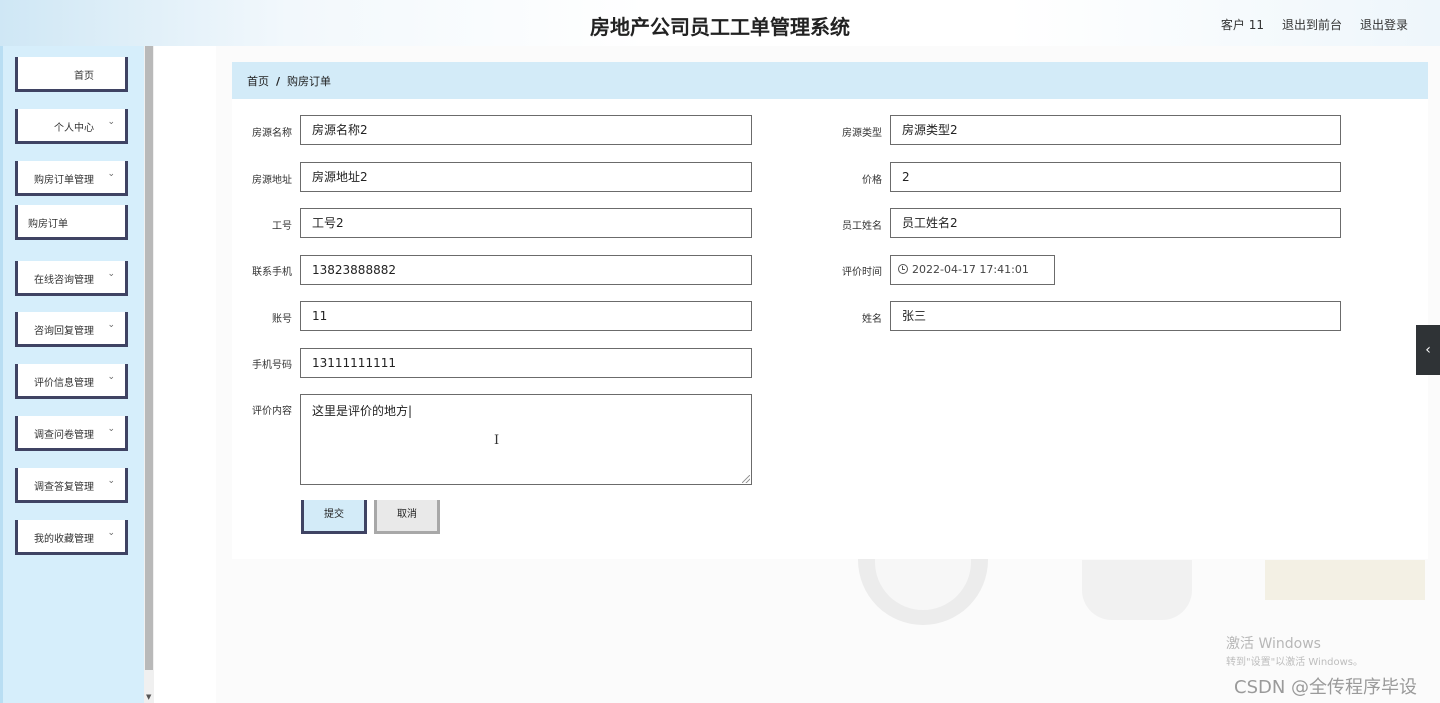  Describe the element at coordinates (720, 23) in the screenshot. I see `top-header: 房地产公司员工工单管理系统 客户 11 退出到前台 退出登录` at that location.